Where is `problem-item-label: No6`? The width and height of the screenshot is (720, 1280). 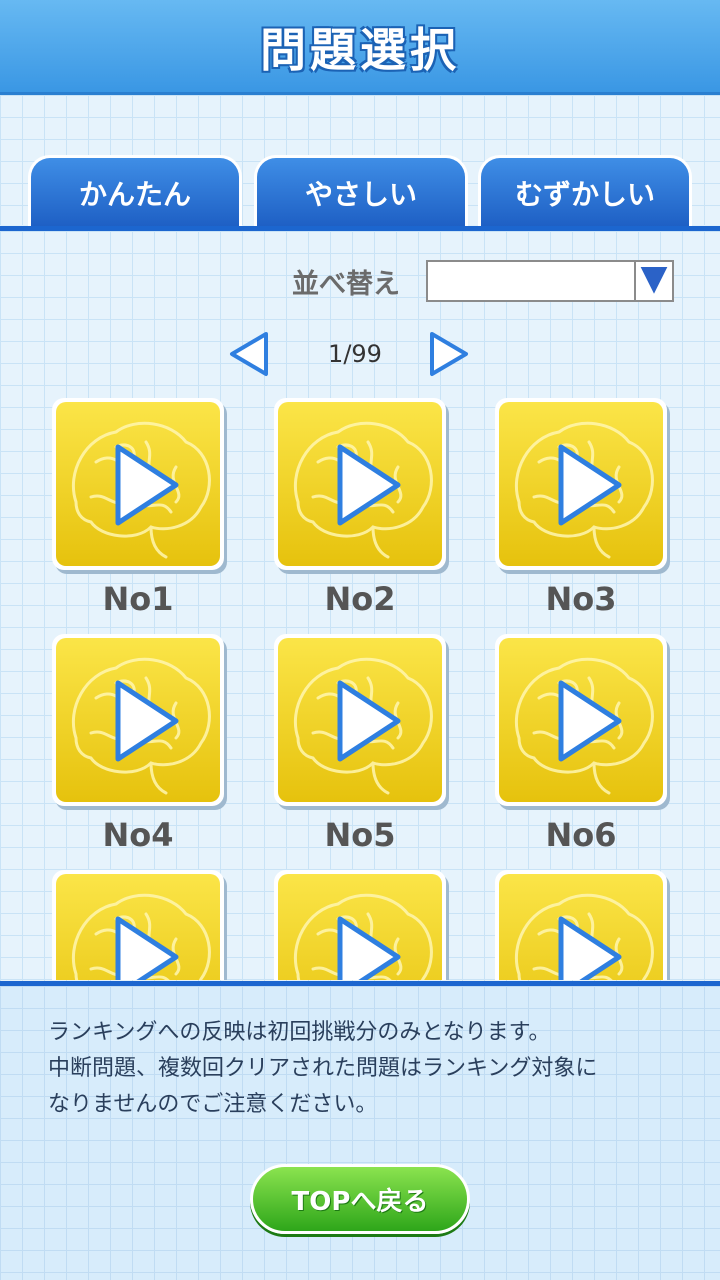 problem-item-label: No6 is located at coordinates (581, 835).